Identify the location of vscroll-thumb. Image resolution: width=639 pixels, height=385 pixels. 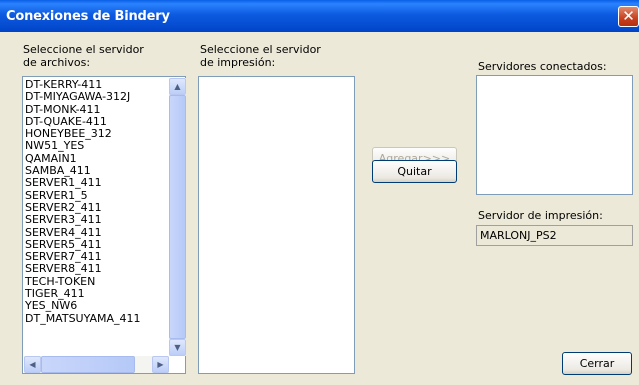
(177, 217).